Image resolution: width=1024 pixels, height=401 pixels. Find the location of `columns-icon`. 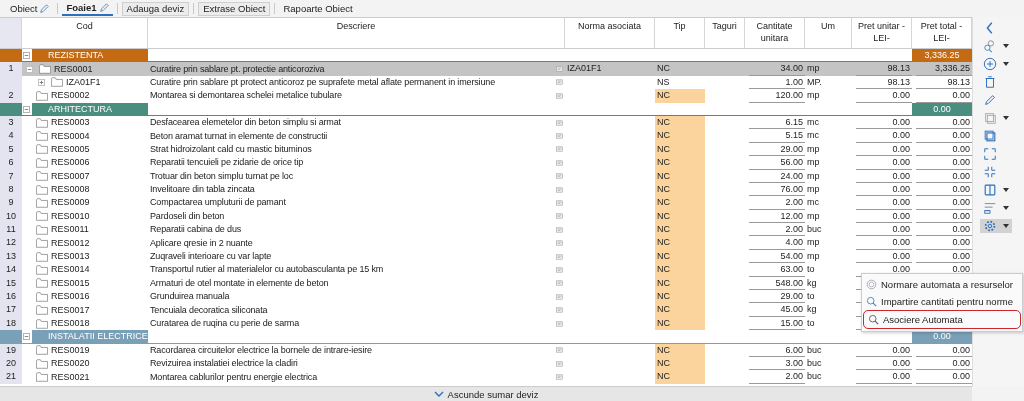

columns-icon is located at coordinates (990, 190).